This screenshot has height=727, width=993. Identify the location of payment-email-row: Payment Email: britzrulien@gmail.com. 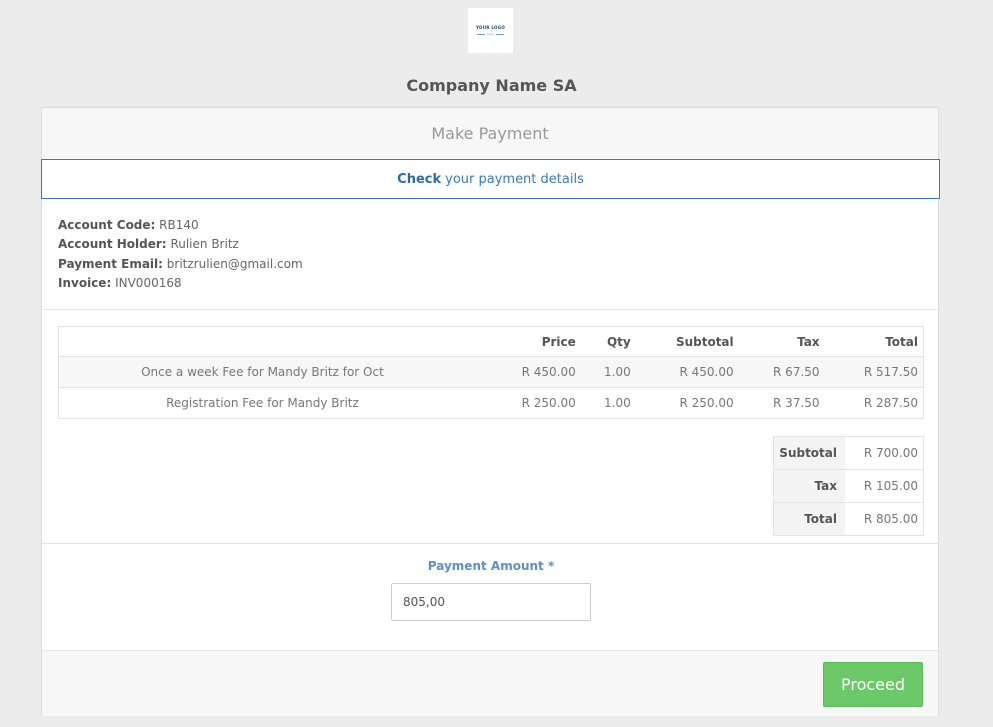
(180, 264).